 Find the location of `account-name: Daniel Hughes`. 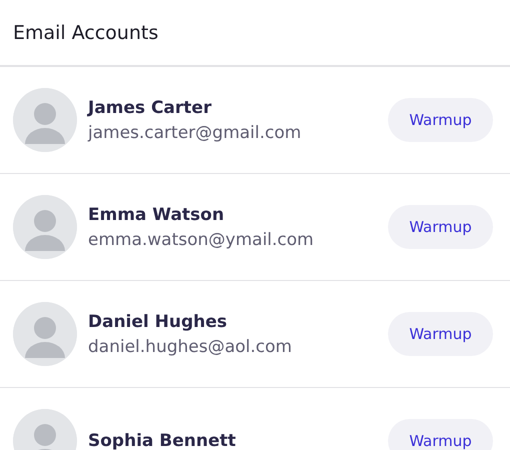

account-name: Daniel Hughes is located at coordinates (158, 322).